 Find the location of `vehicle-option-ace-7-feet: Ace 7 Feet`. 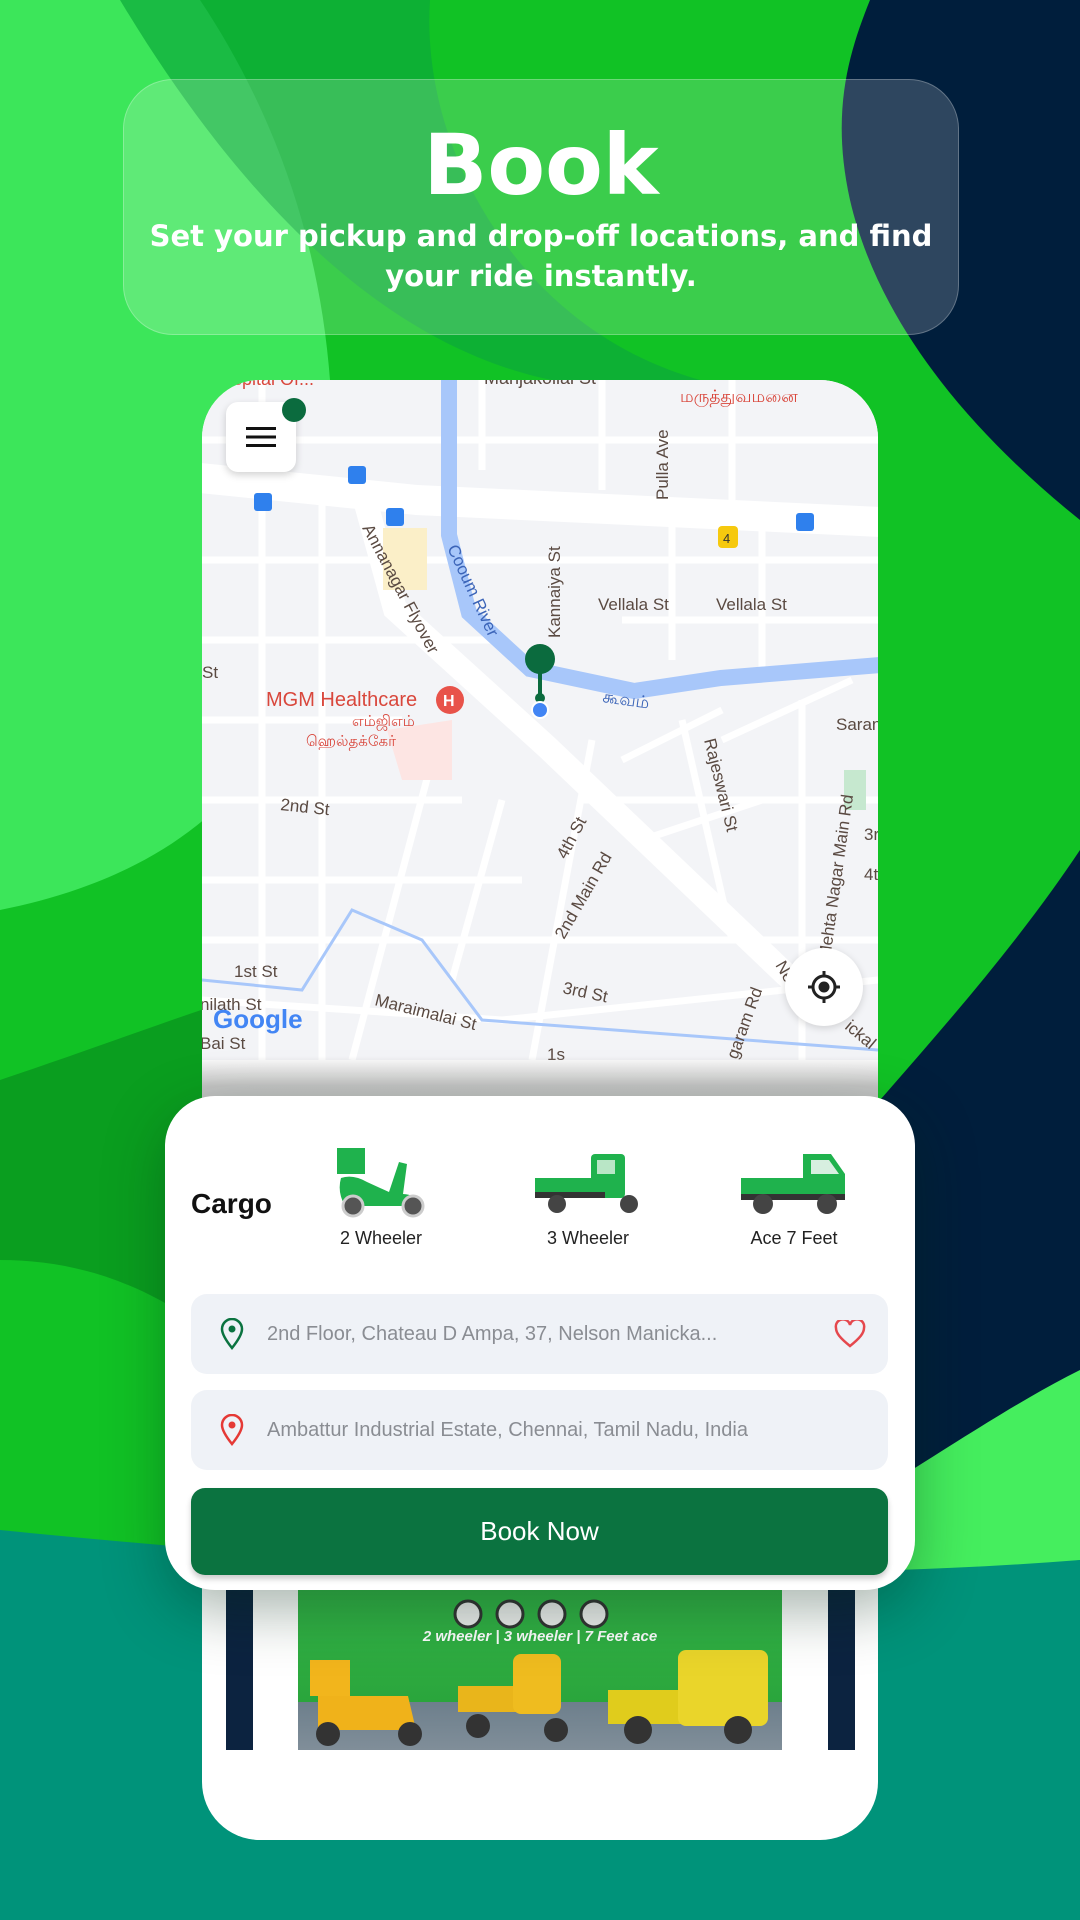

vehicle-option-ace-7-feet: Ace 7 Feet is located at coordinates (794, 1198).